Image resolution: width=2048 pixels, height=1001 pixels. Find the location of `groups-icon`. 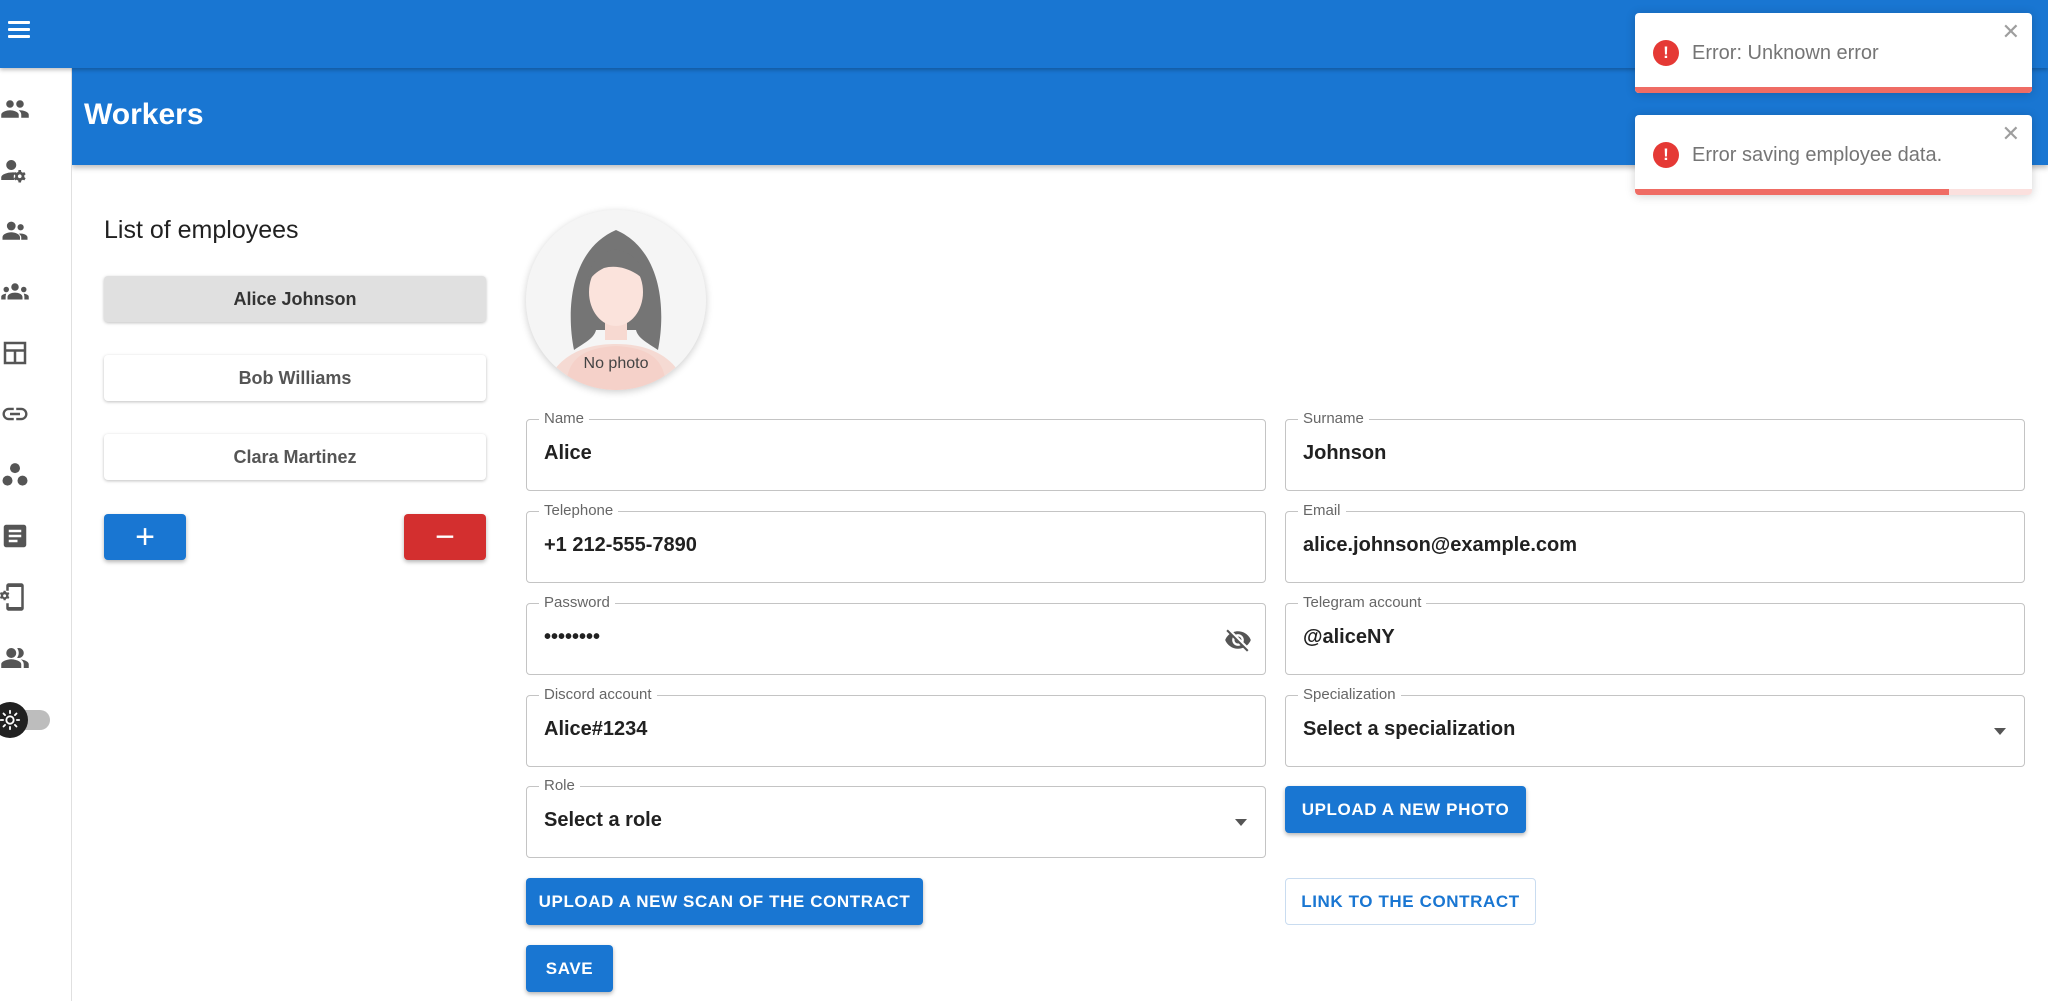

groups-icon is located at coordinates (15, 292).